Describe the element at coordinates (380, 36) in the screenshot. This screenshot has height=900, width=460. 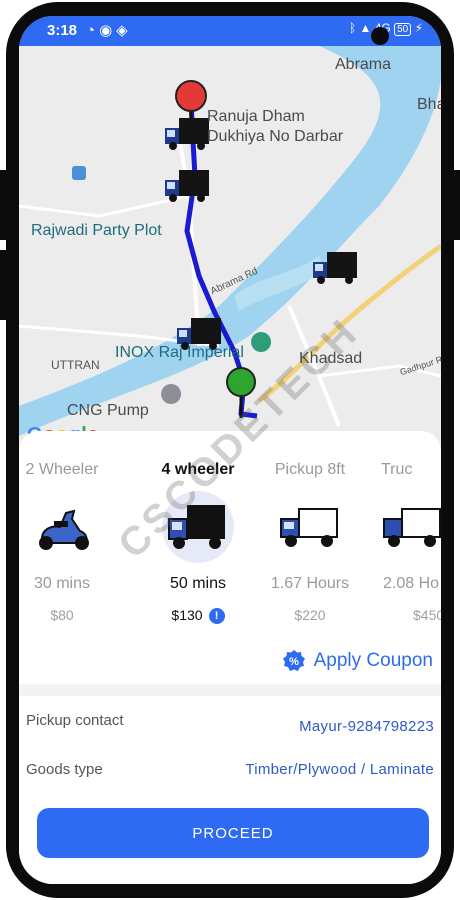
I see `front-camera` at that location.